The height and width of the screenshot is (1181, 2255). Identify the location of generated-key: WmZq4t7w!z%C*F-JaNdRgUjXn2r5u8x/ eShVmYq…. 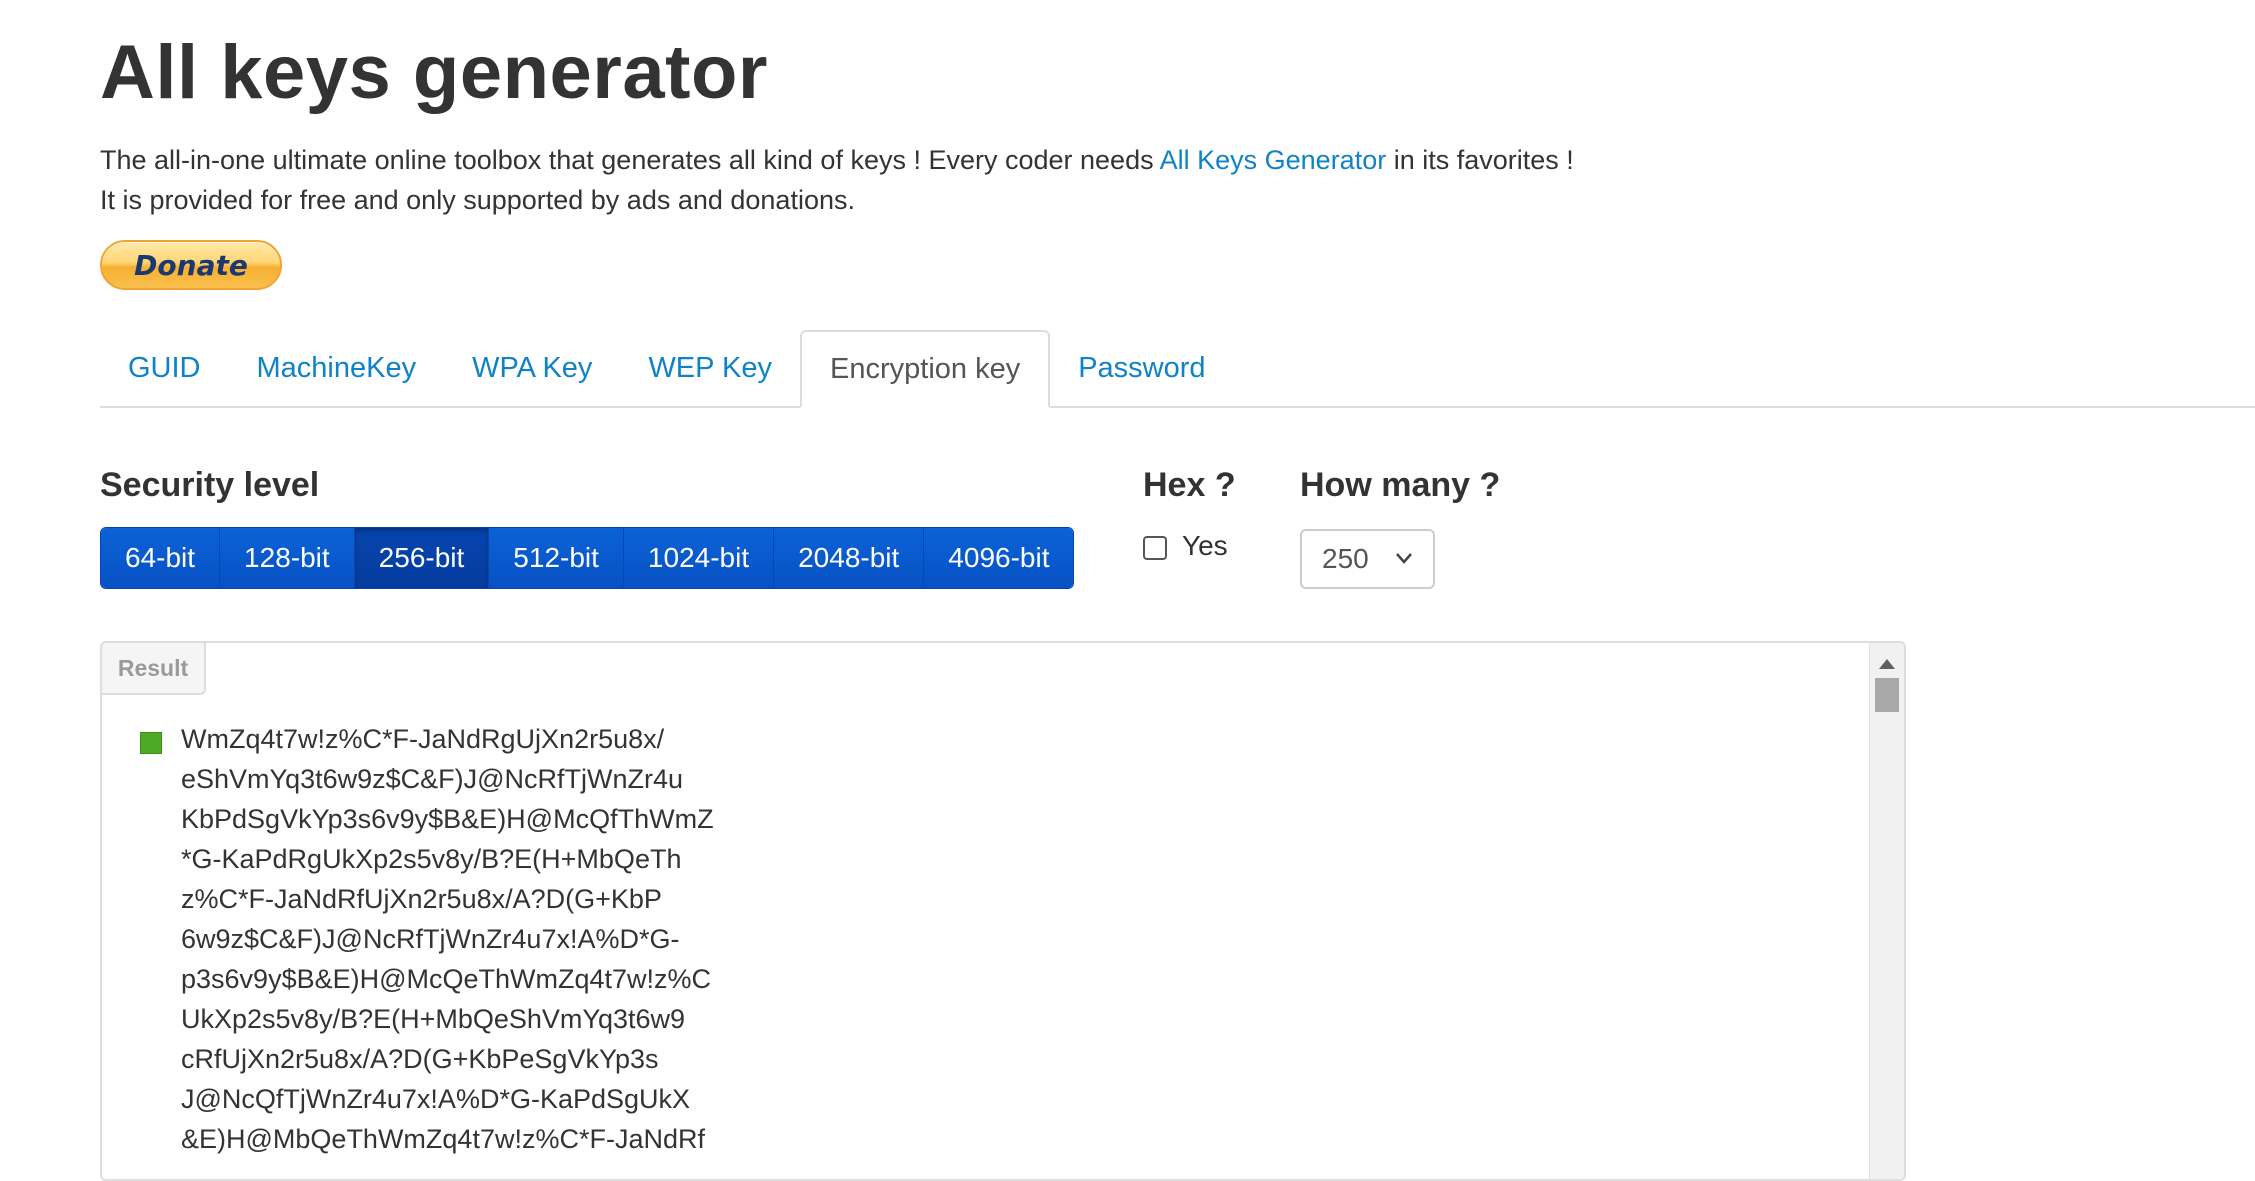
(447, 939).